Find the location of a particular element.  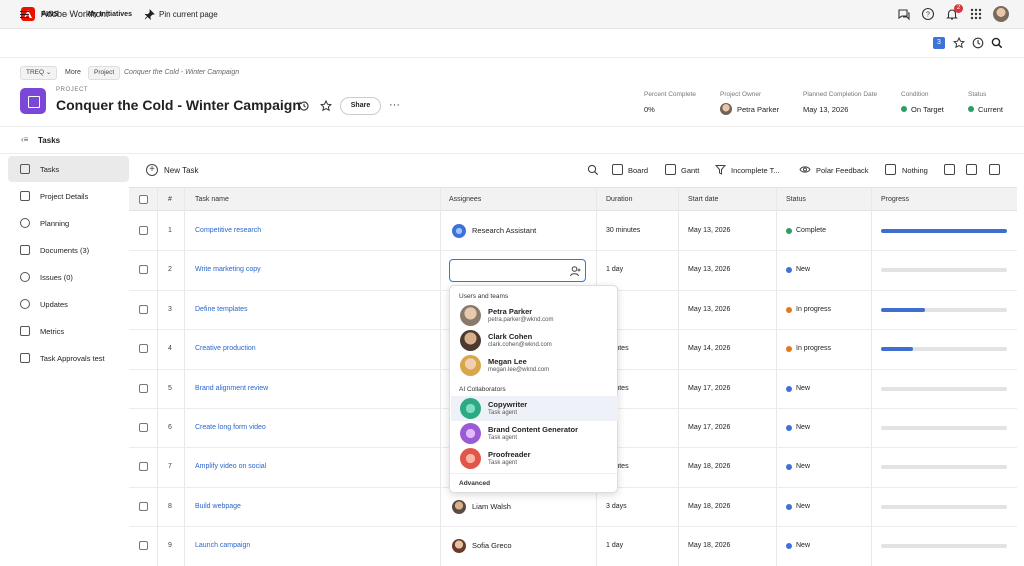

column-header-duration: Duration is located at coordinates (619, 199).